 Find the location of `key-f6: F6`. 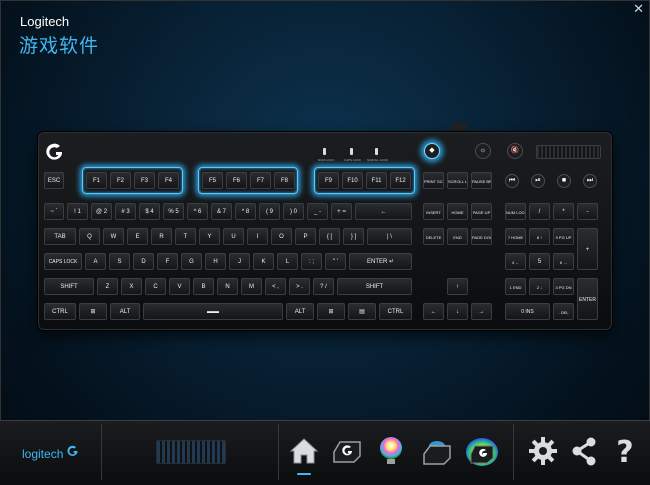

key-f6: F6 is located at coordinates (236, 180).